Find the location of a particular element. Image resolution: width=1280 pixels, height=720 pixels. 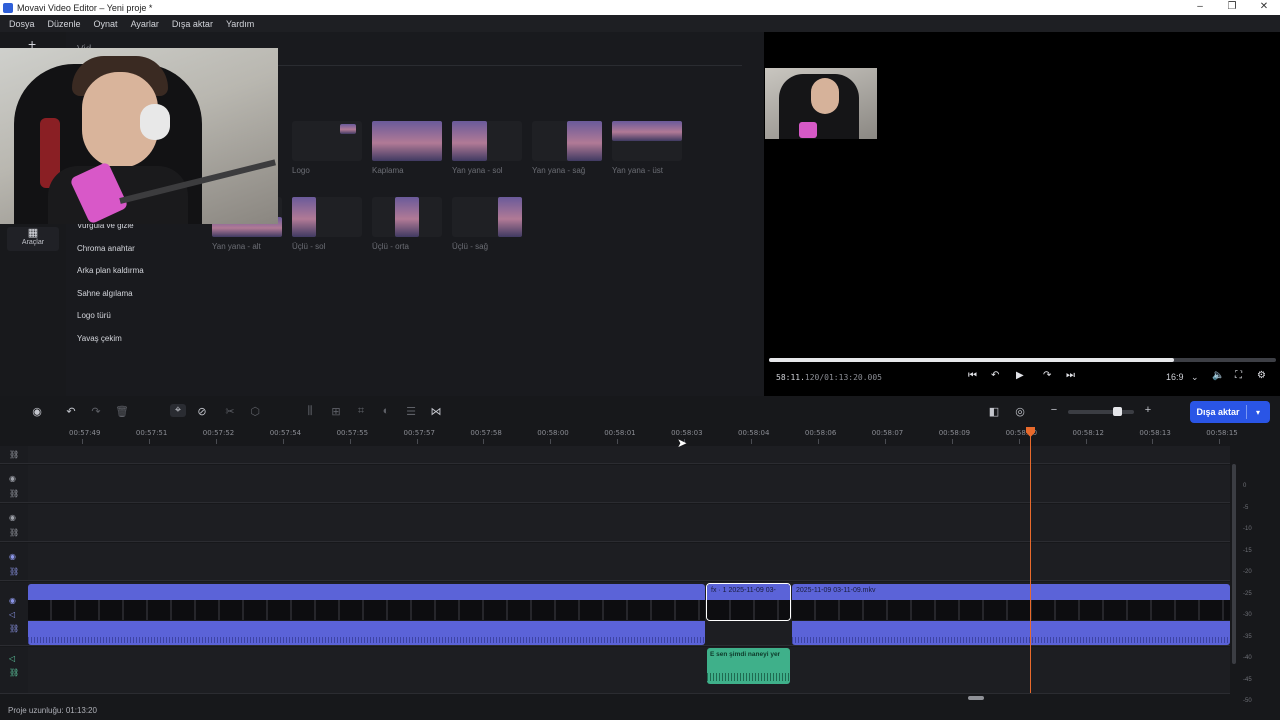

clip-settings-icon: ☰ is located at coordinates (411, 411).